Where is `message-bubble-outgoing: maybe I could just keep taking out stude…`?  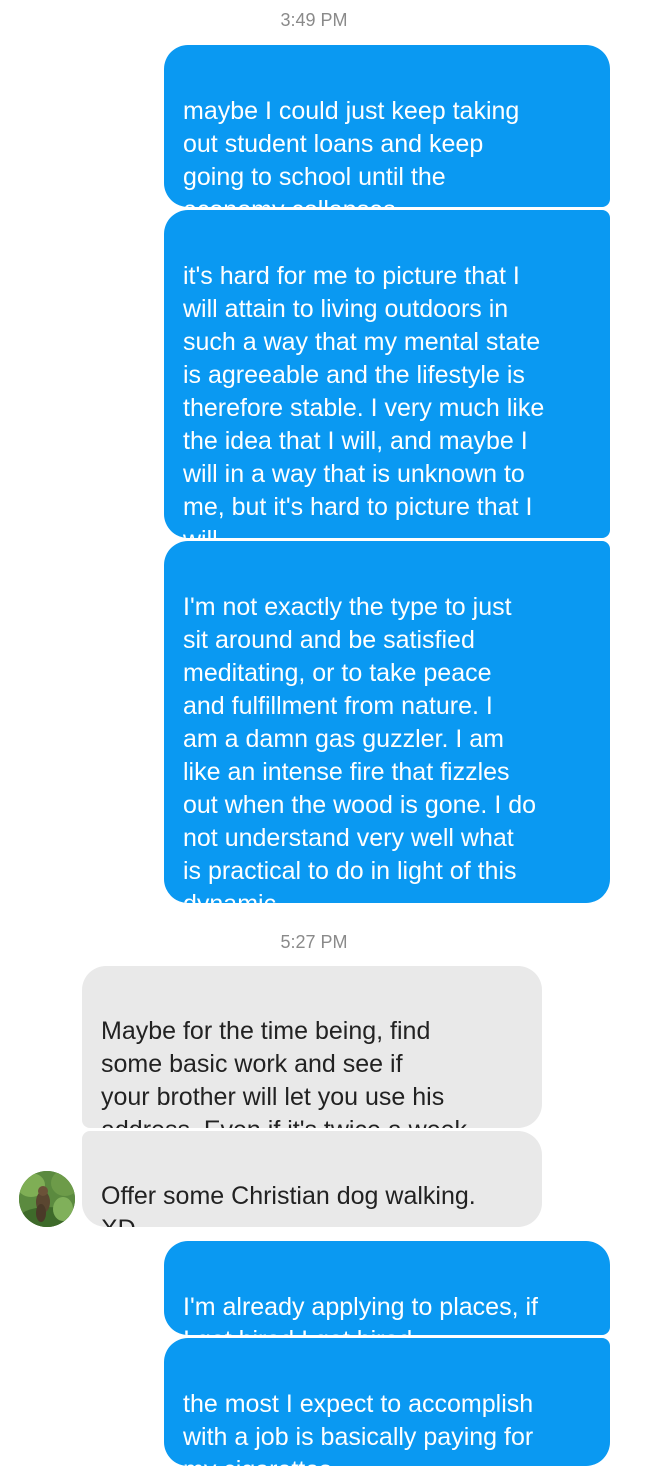
message-bubble-outgoing: maybe I could just keep taking out stude… is located at coordinates (387, 126).